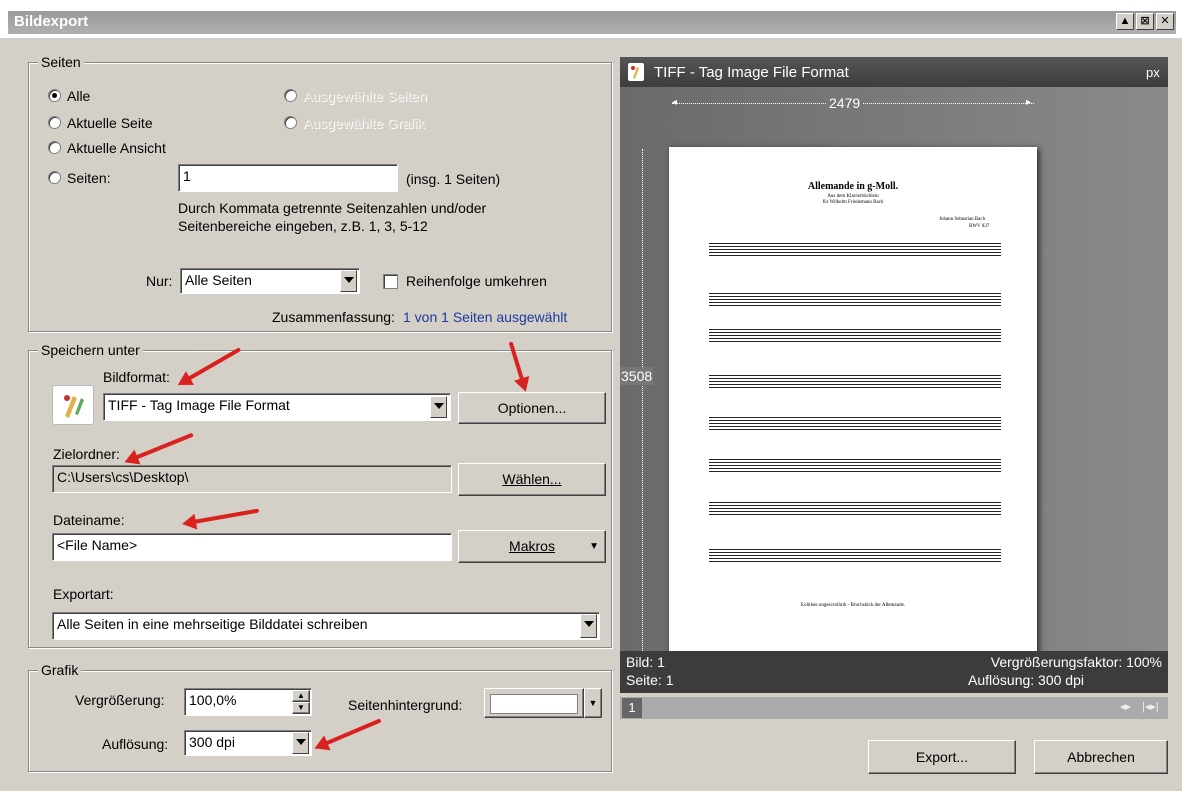  What do you see at coordinates (650, 680) in the screenshot?
I see `page-index: Seite: 1` at bounding box center [650, 680].